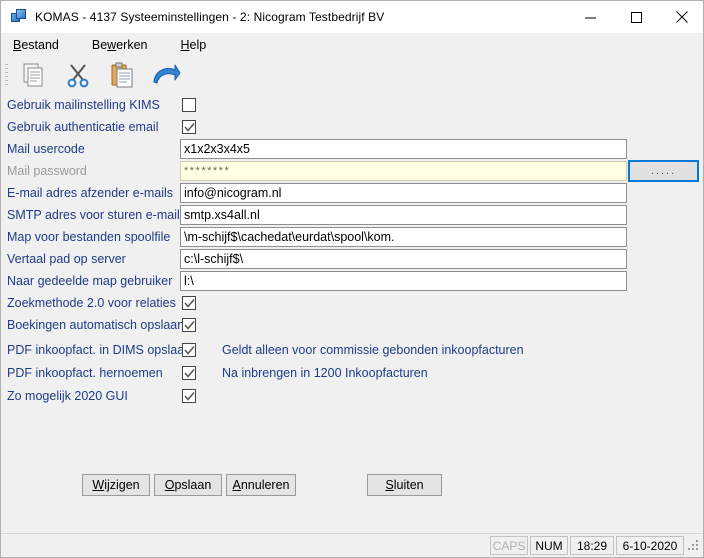  What do you see at coordinates (261, 485) in the screenshot?
I see `annuleren-button: Annuleren` at bounding box center [261, 485].